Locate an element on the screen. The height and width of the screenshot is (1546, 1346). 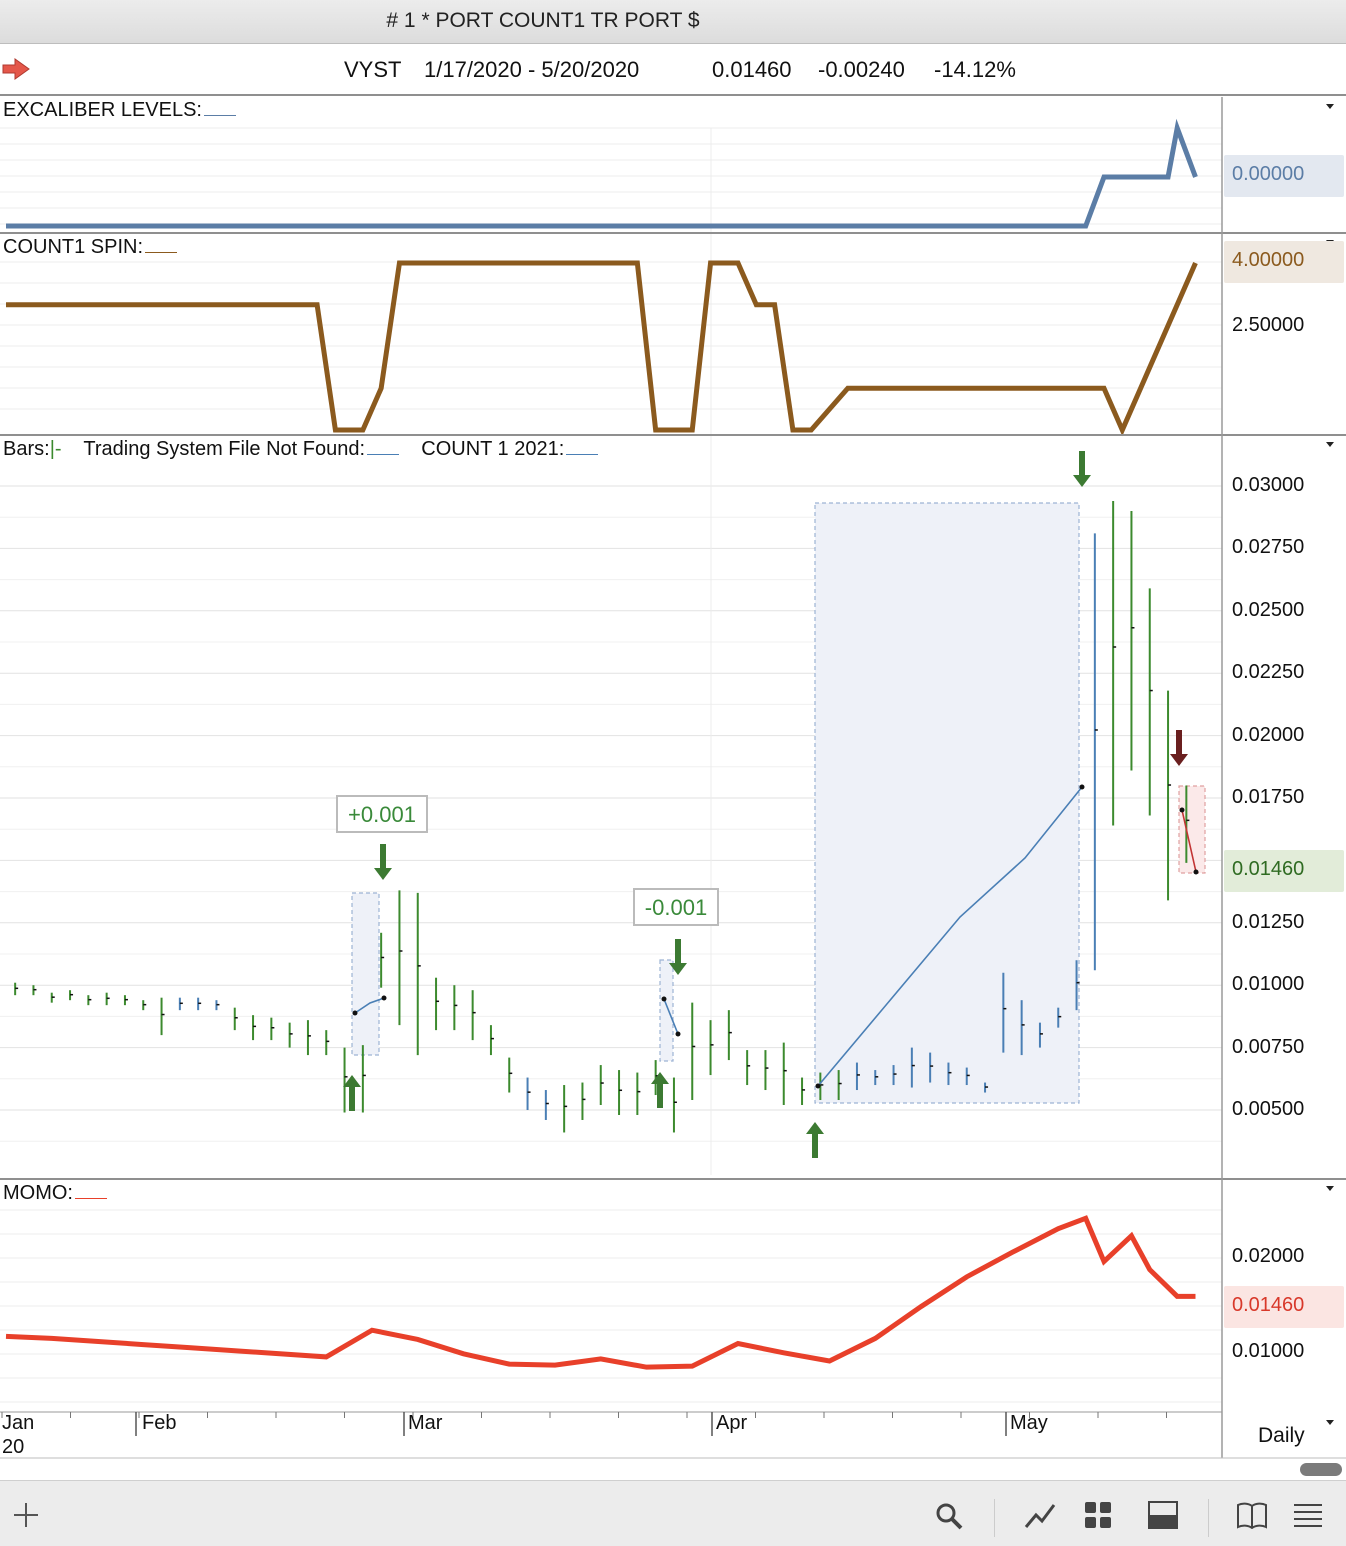
price-tick-label: 0.00500 is located at coordinates (1268, 1109).